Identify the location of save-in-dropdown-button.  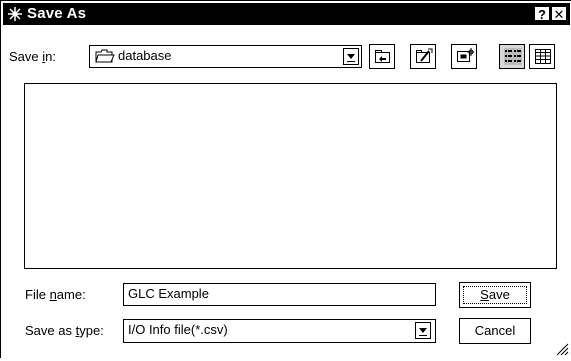
(351, 56).